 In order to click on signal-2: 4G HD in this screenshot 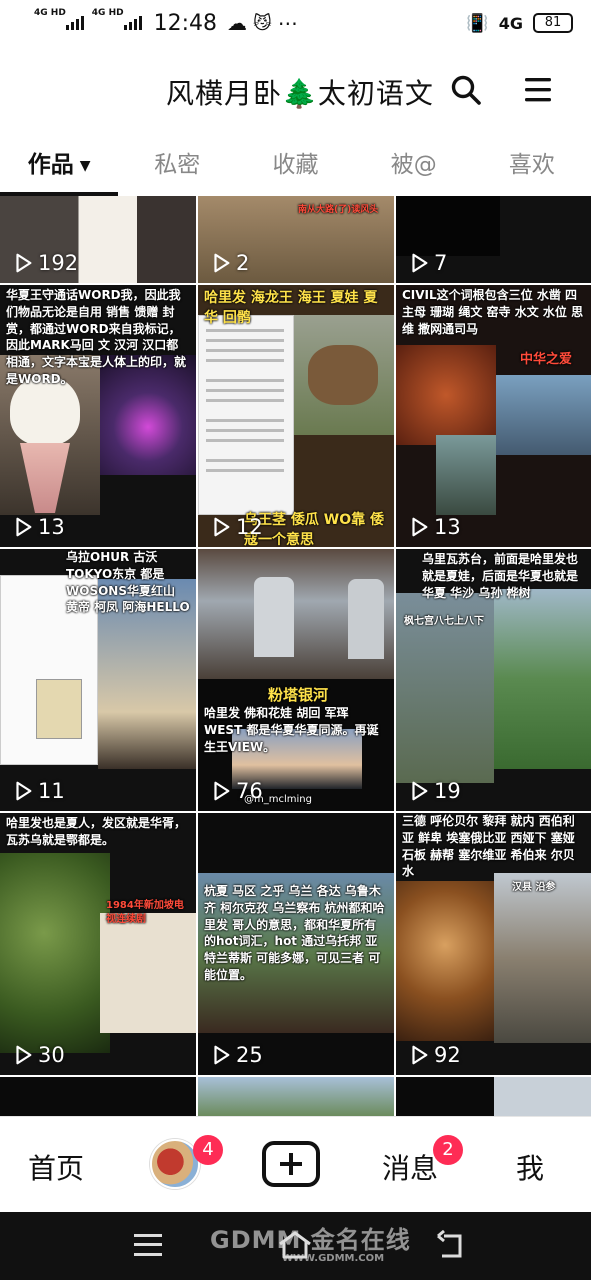, I will do `click(117, 19)`.